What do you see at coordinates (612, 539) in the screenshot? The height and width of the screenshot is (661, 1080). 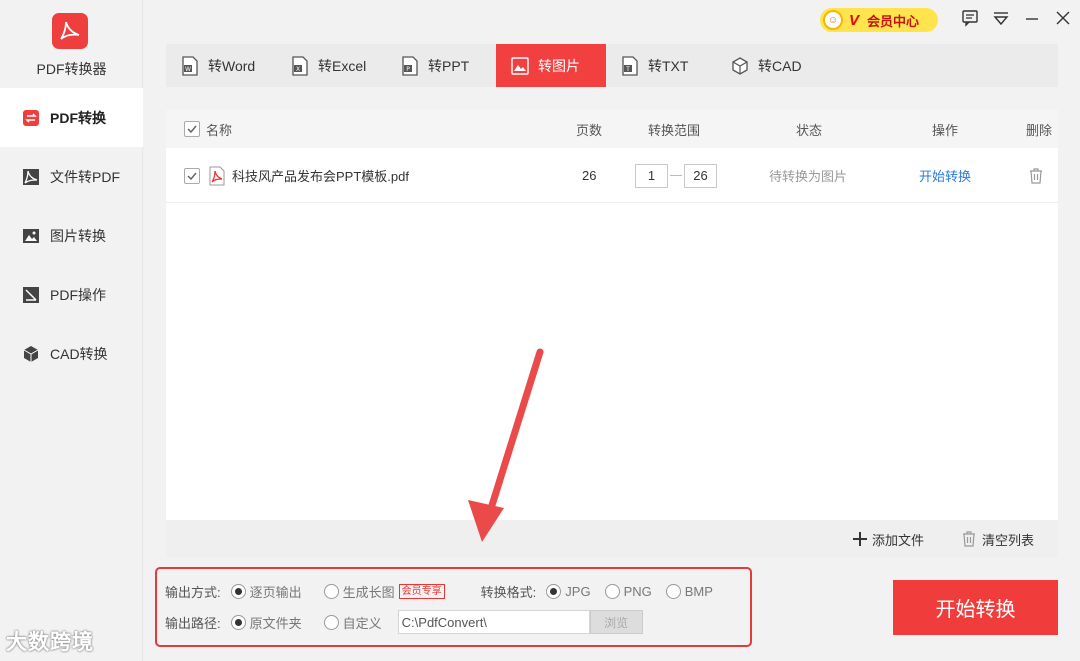 I see `file-list-footer: 添加文件 清空列表` at bounding box center [612, 539].